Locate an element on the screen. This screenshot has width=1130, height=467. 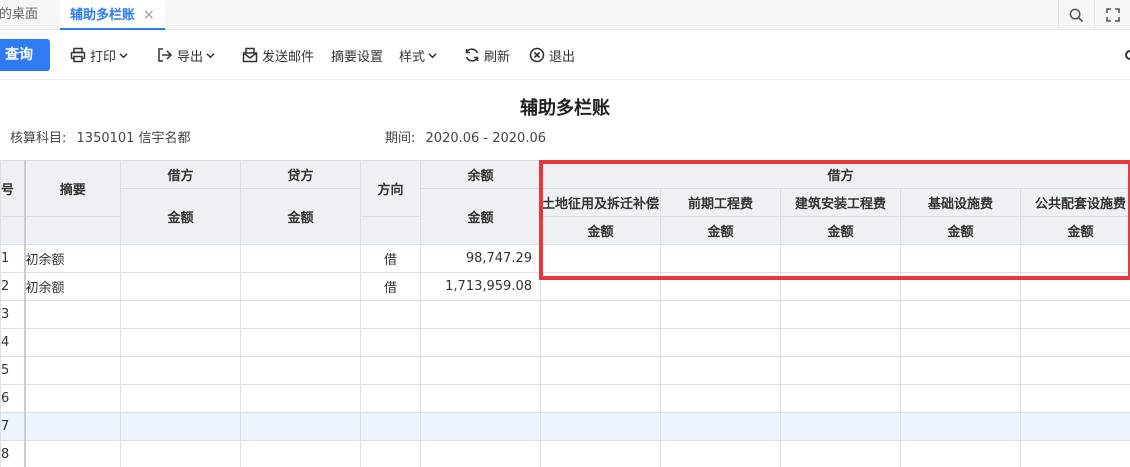
tab-auxiliary-ledger: 辅助多栏账 × is located at coordinates (112, 15).